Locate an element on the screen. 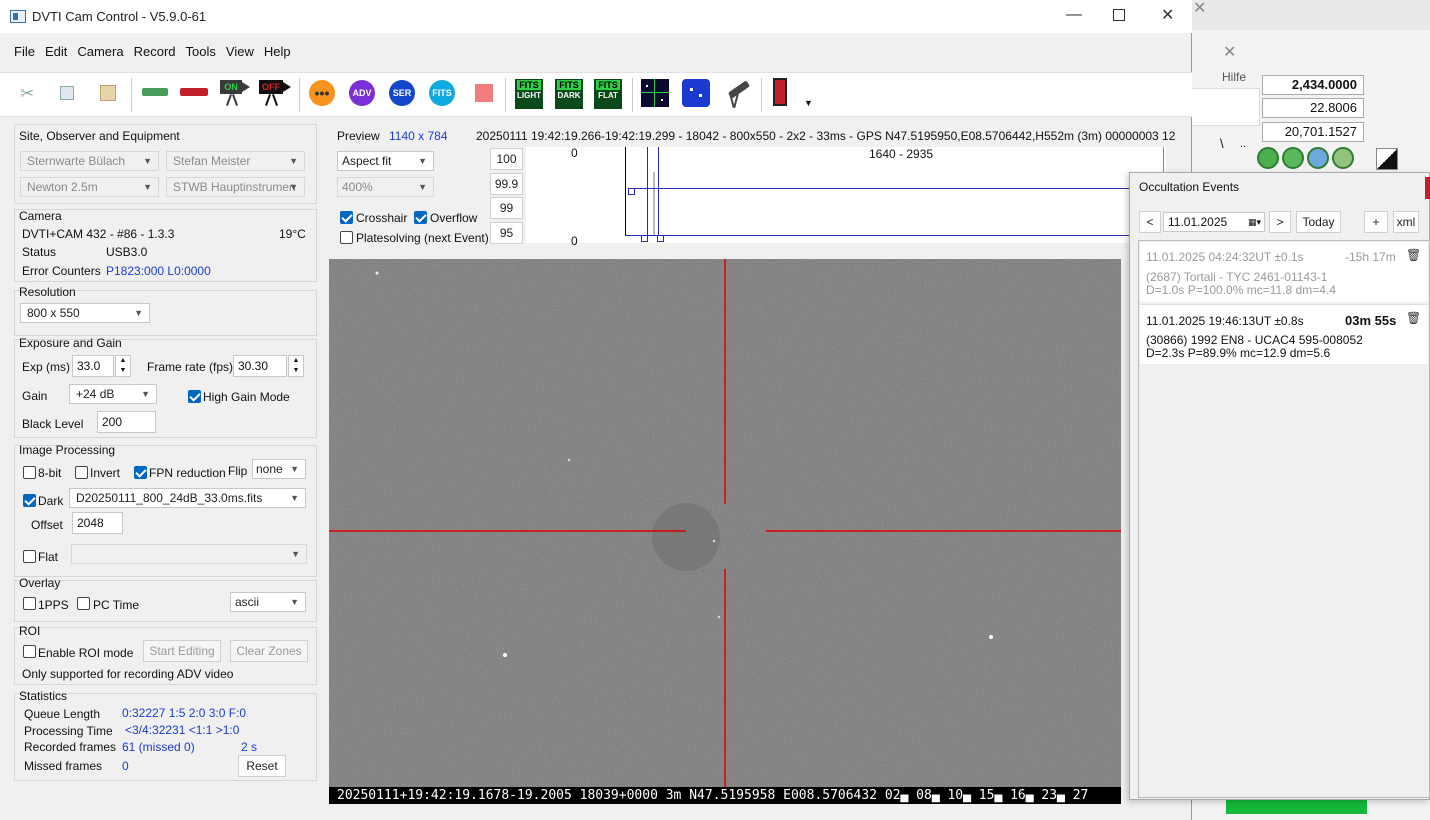 The image size is (1430, 820). record-options-icon: ••• is located at coordinates (322, 93).